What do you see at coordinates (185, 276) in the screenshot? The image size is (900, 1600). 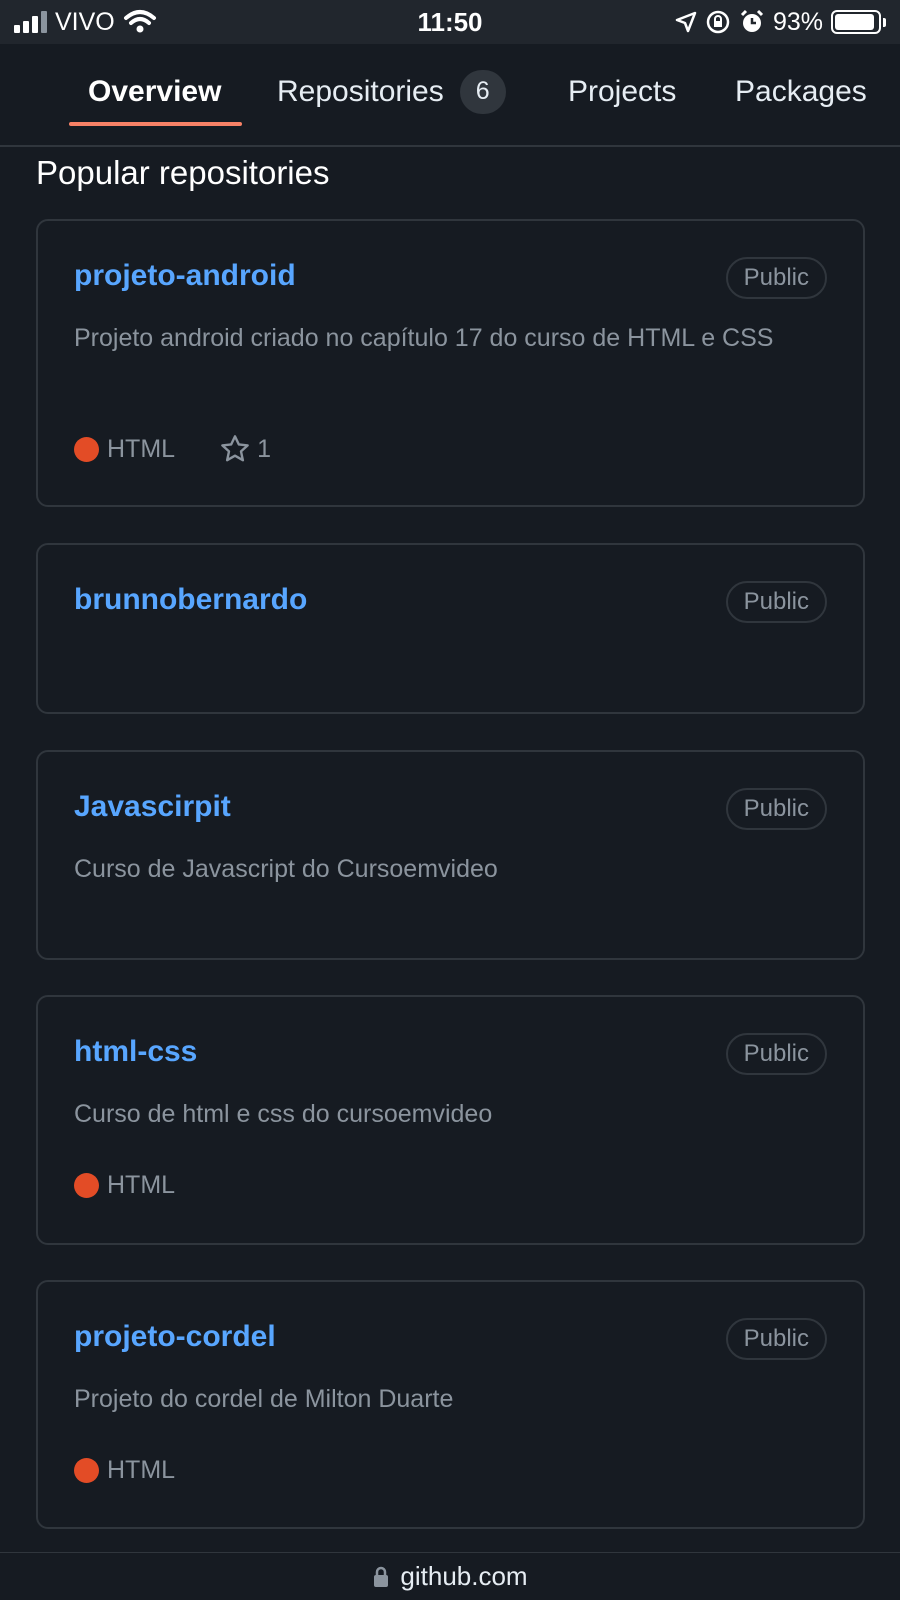 I see `repo-name-link: projeto-android` at bounding box center [185, 276].